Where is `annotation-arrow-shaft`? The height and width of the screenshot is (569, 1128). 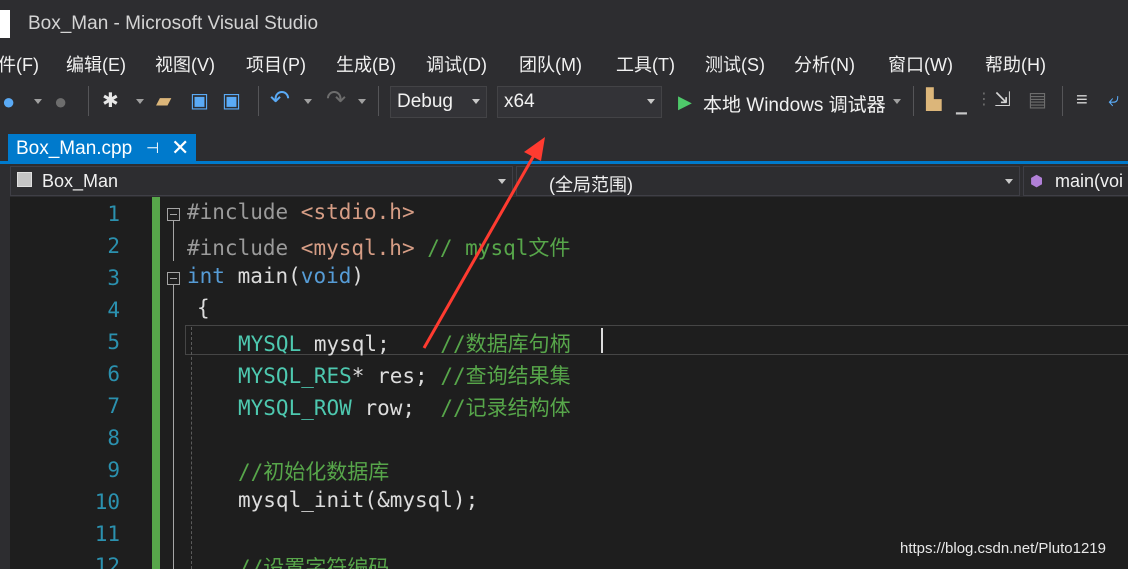 annotation-arrow-shaft is located at coordinates (480, 249).